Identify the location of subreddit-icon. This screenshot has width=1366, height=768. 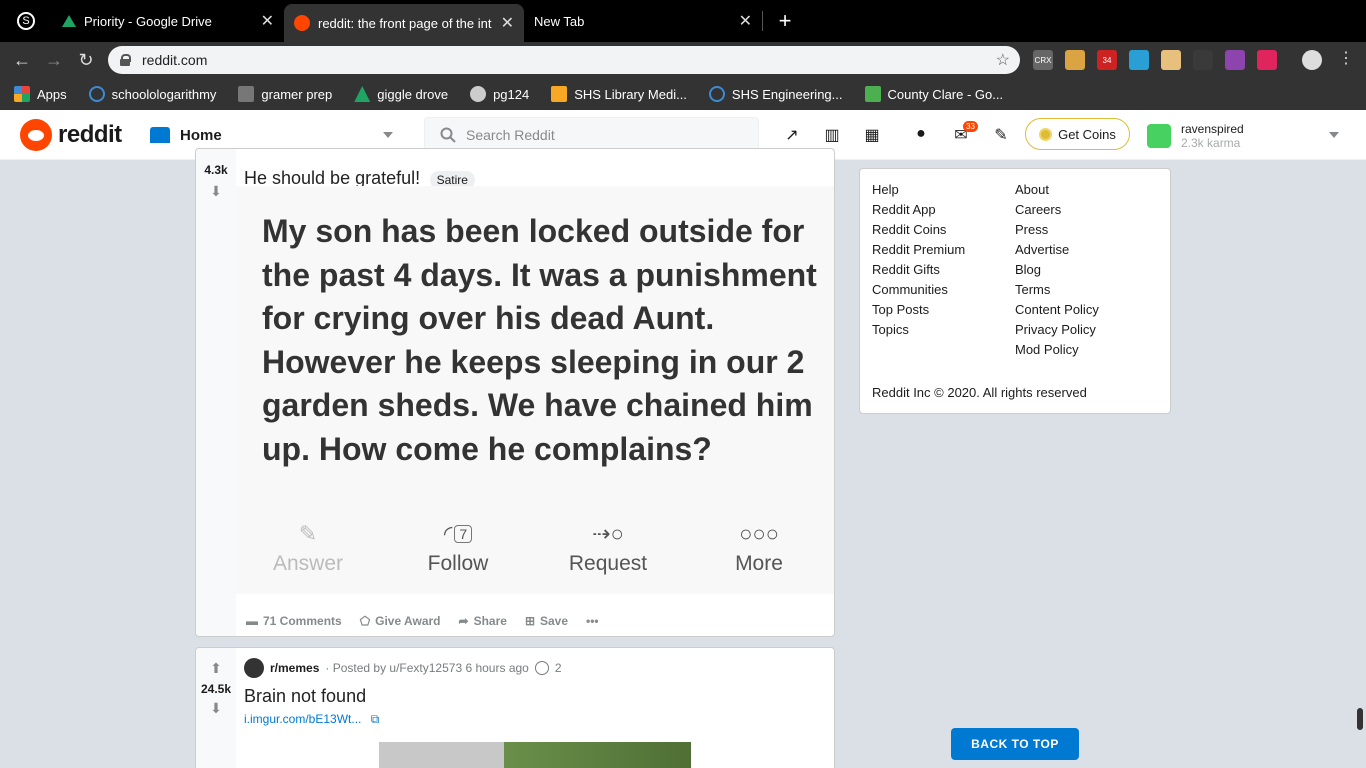
(254, 668).